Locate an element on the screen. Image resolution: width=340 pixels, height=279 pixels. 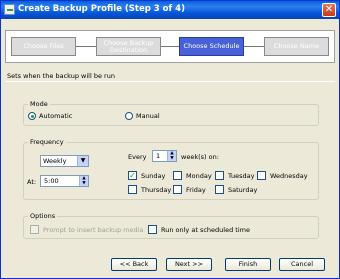
saturday-label: Saturday is located at coordinates (242, 190).